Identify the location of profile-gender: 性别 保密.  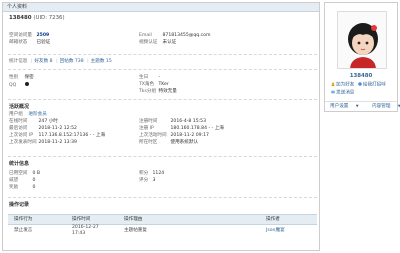
(21, 77).